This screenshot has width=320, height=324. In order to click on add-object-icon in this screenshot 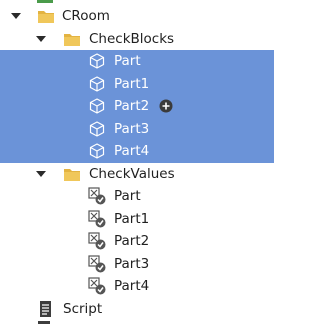, I will do `click(166, 106)`.